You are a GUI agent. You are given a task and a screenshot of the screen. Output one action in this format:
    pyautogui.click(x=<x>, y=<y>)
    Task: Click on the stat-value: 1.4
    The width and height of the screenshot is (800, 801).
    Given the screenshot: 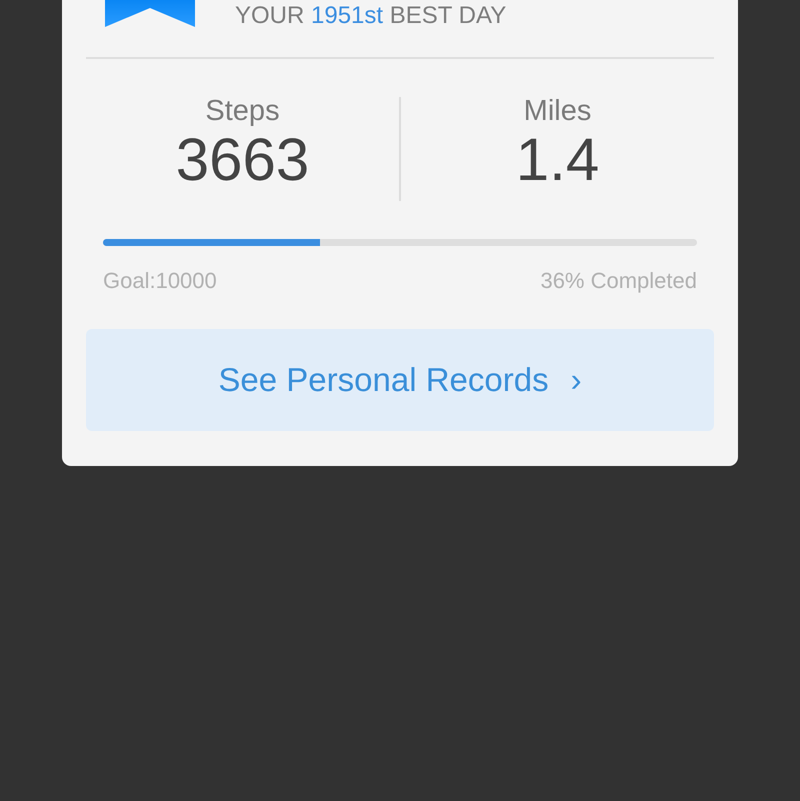 What is the action you would take?
    pyautogui.click(x=557, y=160)
    